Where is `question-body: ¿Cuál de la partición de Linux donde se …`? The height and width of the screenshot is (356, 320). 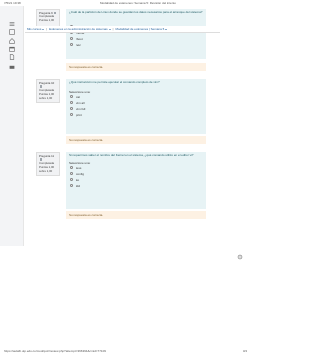 question-body: ¿Cuál de la partición de Linux donde se … is located at coordinates (136, 34).